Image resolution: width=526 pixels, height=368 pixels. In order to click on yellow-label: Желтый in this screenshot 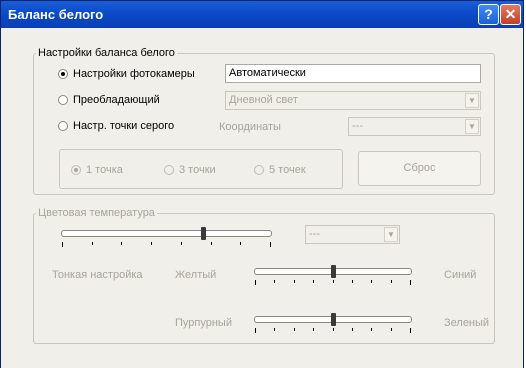, I will do `click(196, 275)`.